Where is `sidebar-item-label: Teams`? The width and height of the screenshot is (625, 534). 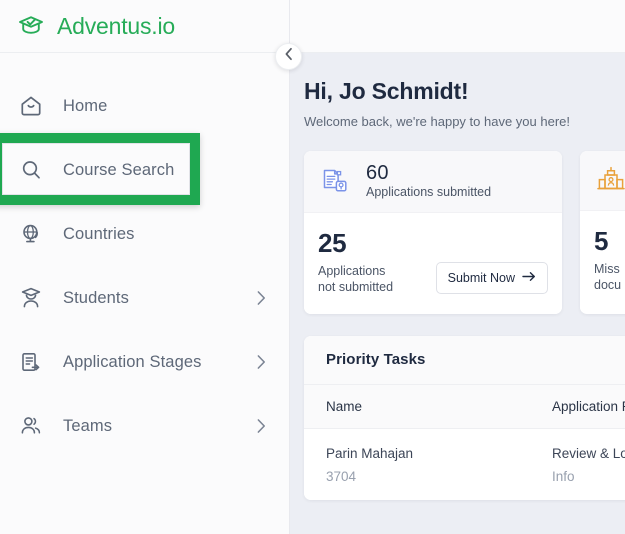 sidebar-item-label: Teams is located at coordinates (88, 425).